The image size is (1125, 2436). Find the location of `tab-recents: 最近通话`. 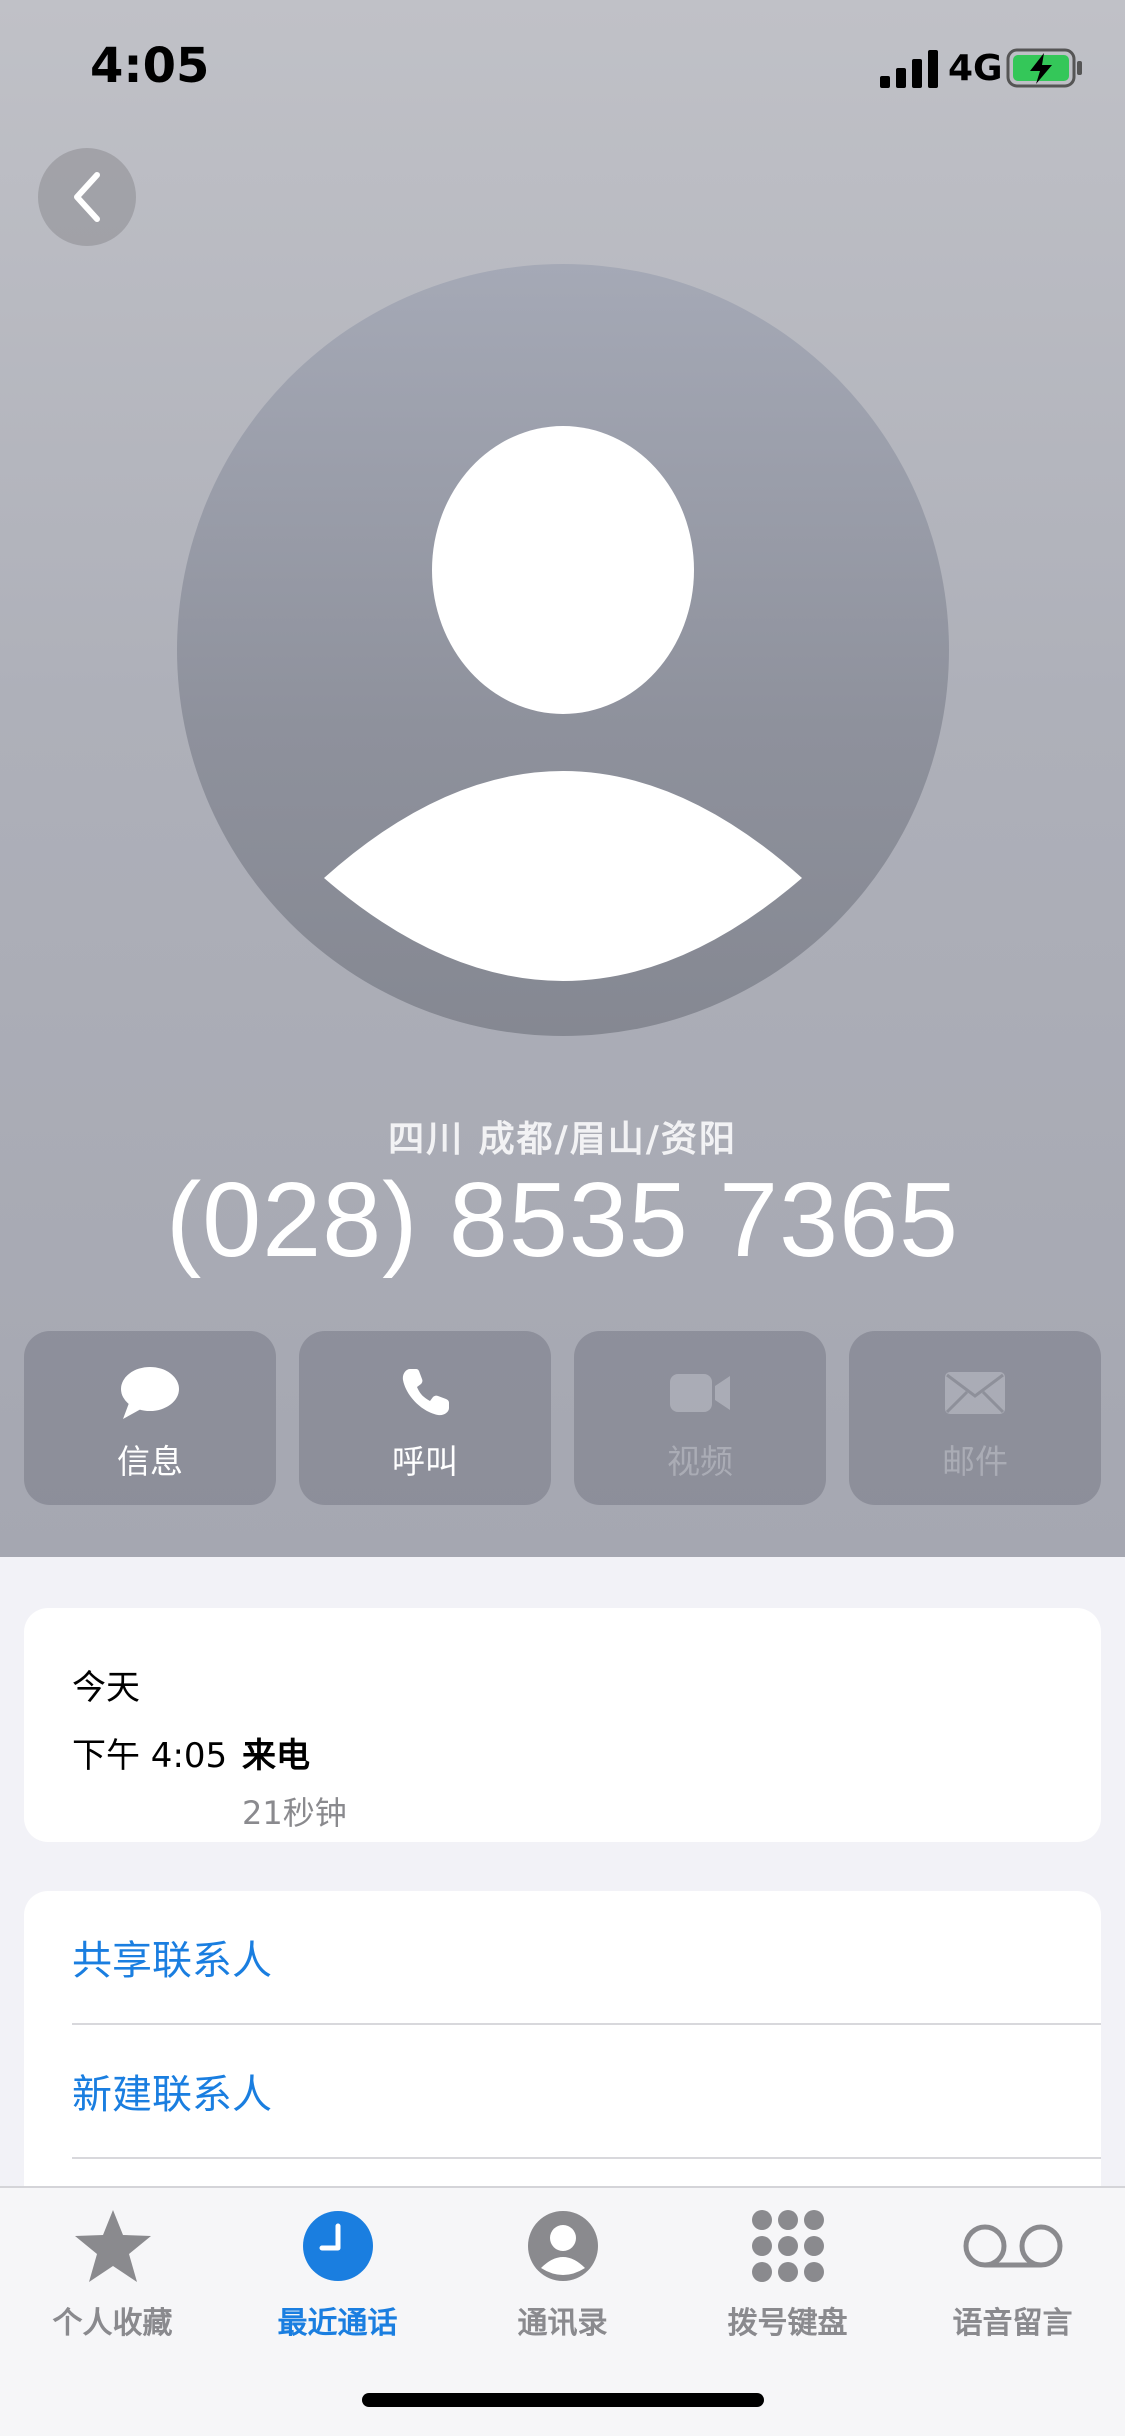

tab-recents: 最近通话 is located at coordinates (337, 2278).